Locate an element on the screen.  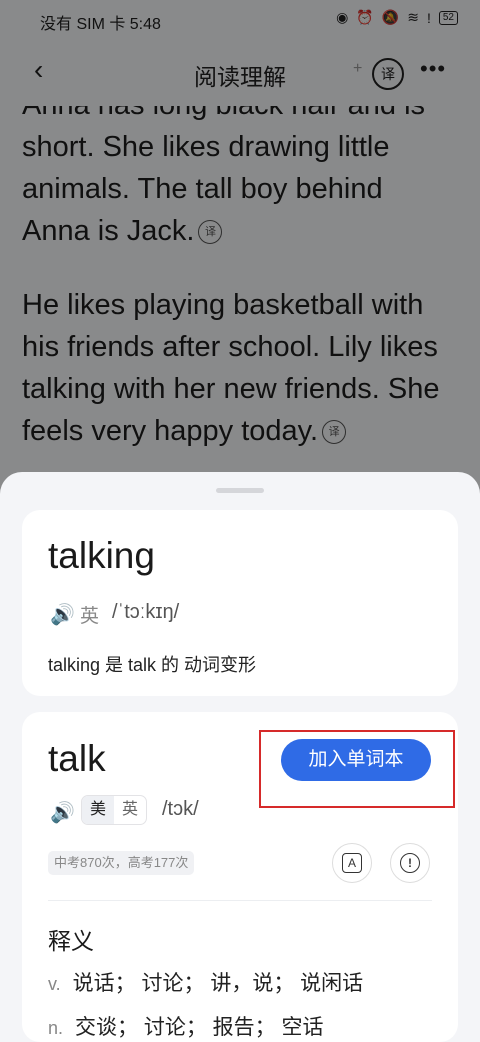
accent-uk-option: 英 is located at coordinates (130, 810).